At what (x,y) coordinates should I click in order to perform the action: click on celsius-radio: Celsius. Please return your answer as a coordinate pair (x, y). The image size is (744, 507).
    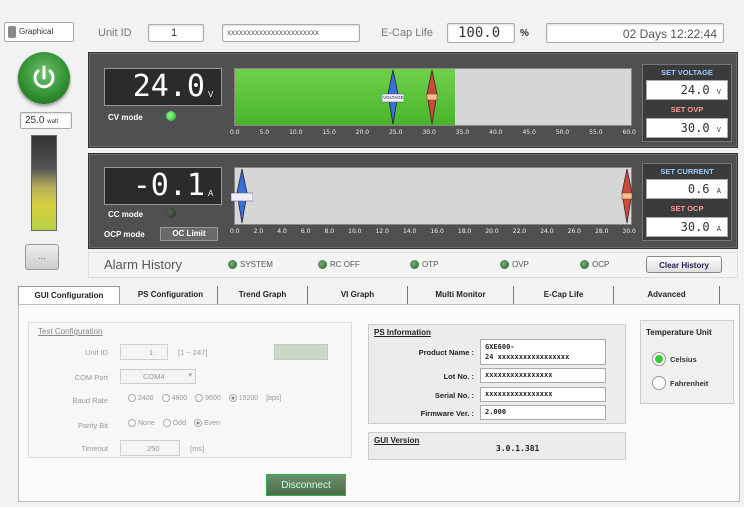
    Looking at the image, I should click on (674, 359).